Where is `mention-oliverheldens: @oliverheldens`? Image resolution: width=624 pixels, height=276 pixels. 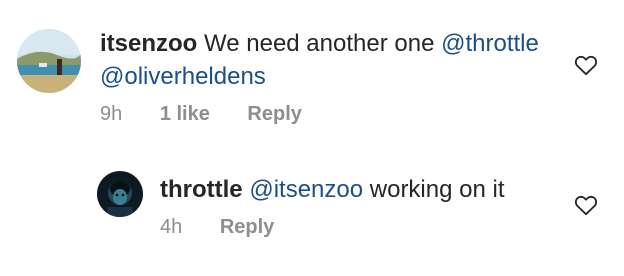 mention-oliverheldens: @oliverheldens is located at coordinates (183, 76).